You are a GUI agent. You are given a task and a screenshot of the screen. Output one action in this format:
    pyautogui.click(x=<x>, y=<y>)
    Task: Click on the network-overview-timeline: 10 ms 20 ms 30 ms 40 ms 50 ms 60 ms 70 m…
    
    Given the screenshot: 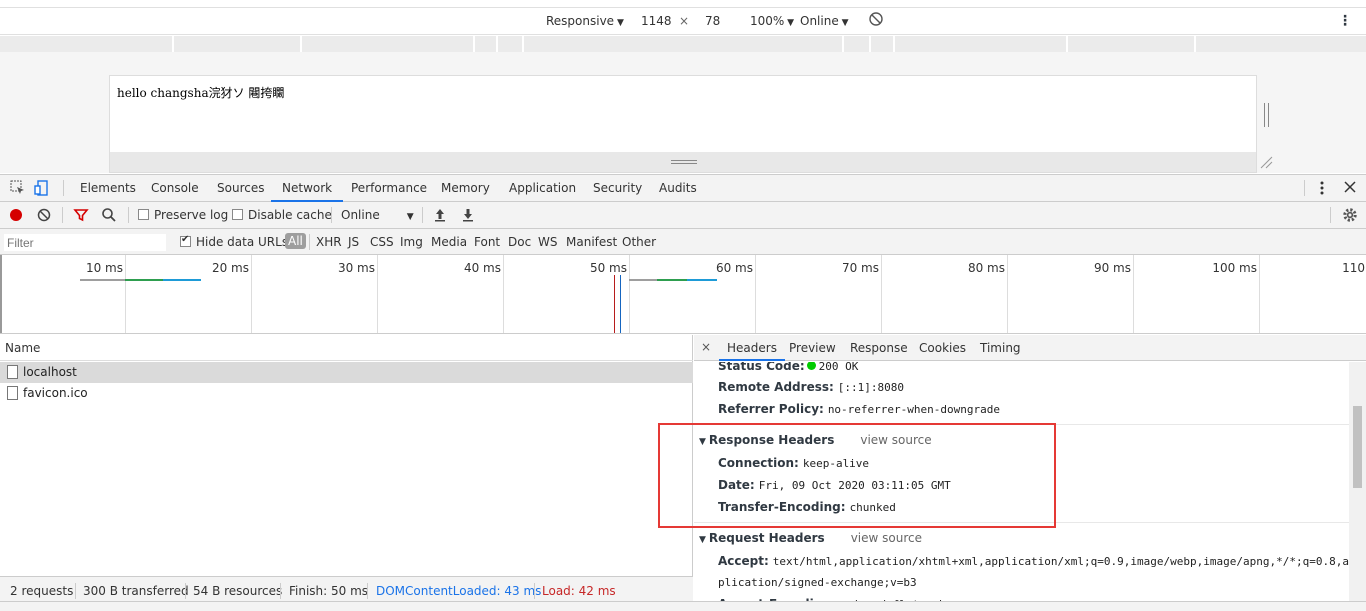 What is the action you would take?
    pyautogui.click(x=683, y=294)
    